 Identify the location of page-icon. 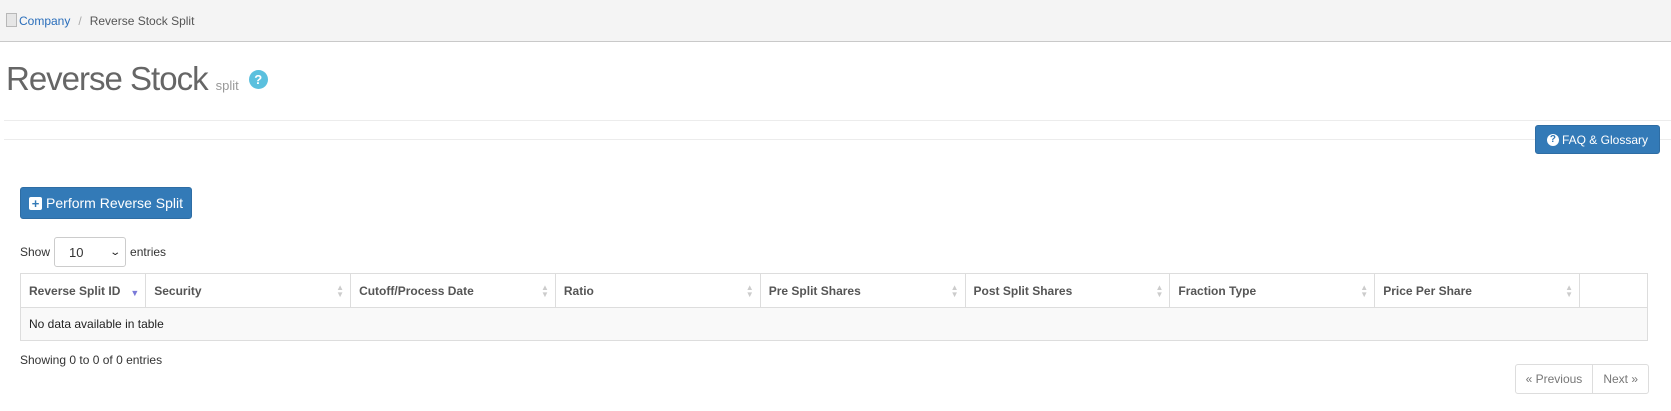
(11, 19).